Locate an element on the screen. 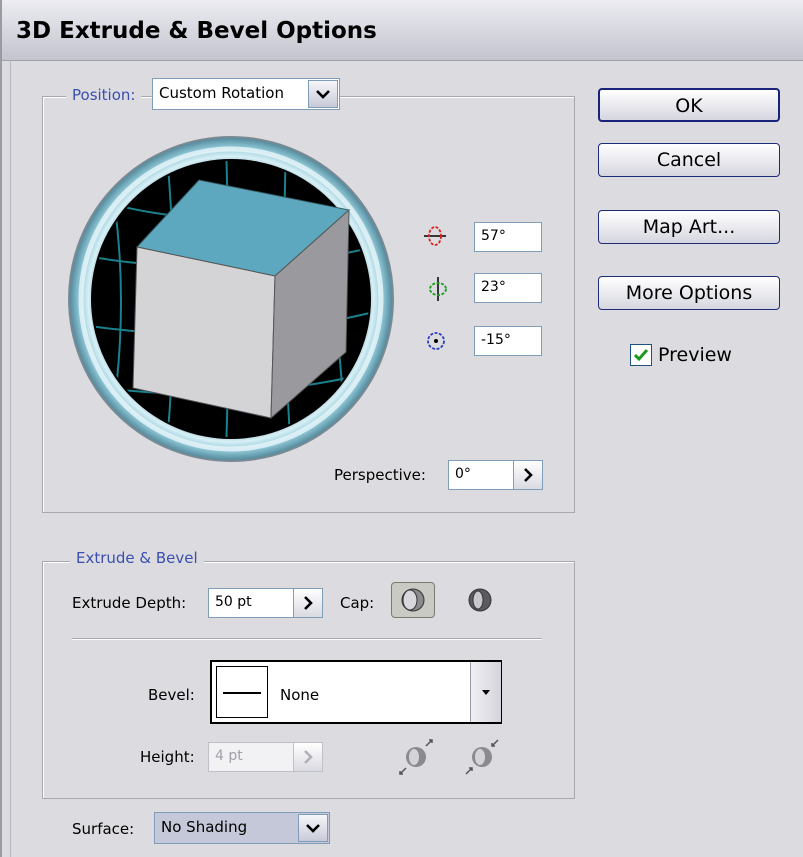  checkmark-icon is located at coordinates (641, 355).